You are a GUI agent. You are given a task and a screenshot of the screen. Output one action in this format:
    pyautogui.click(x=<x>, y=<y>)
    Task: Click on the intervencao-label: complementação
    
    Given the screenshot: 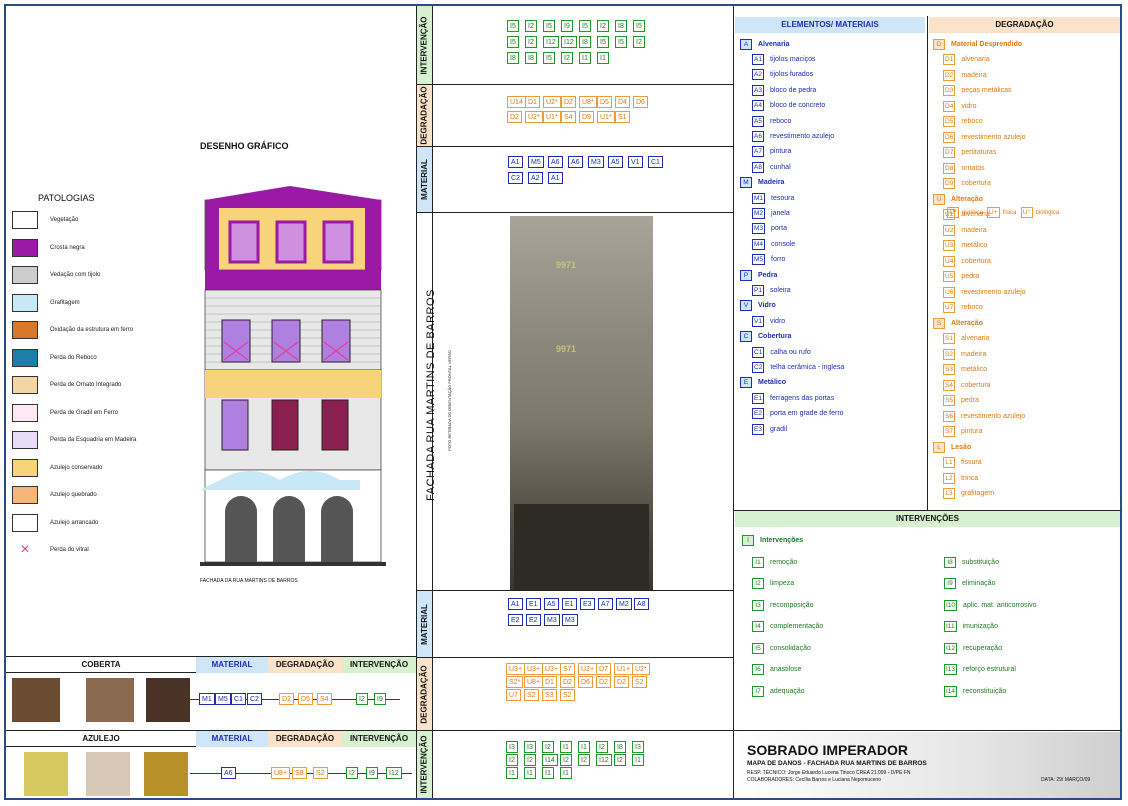 What is the action you would take?
    pyautogui.click(x=797, y=626)
    